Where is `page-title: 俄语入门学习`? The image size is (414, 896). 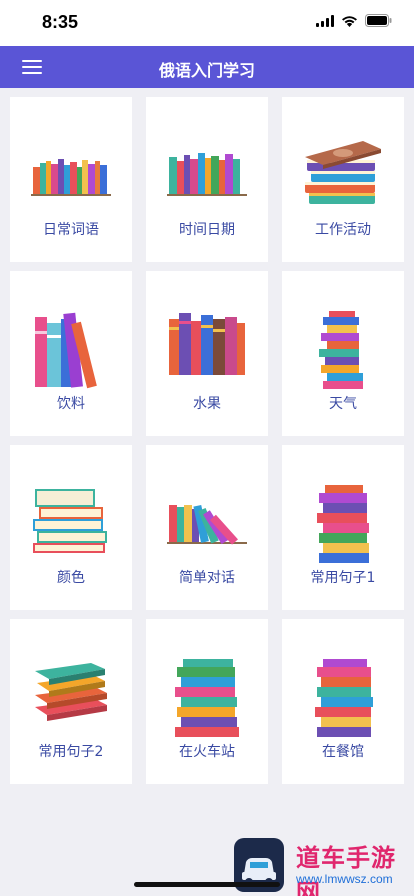 page-title: 俄语入门学习 is located at coordinates (206, 70).